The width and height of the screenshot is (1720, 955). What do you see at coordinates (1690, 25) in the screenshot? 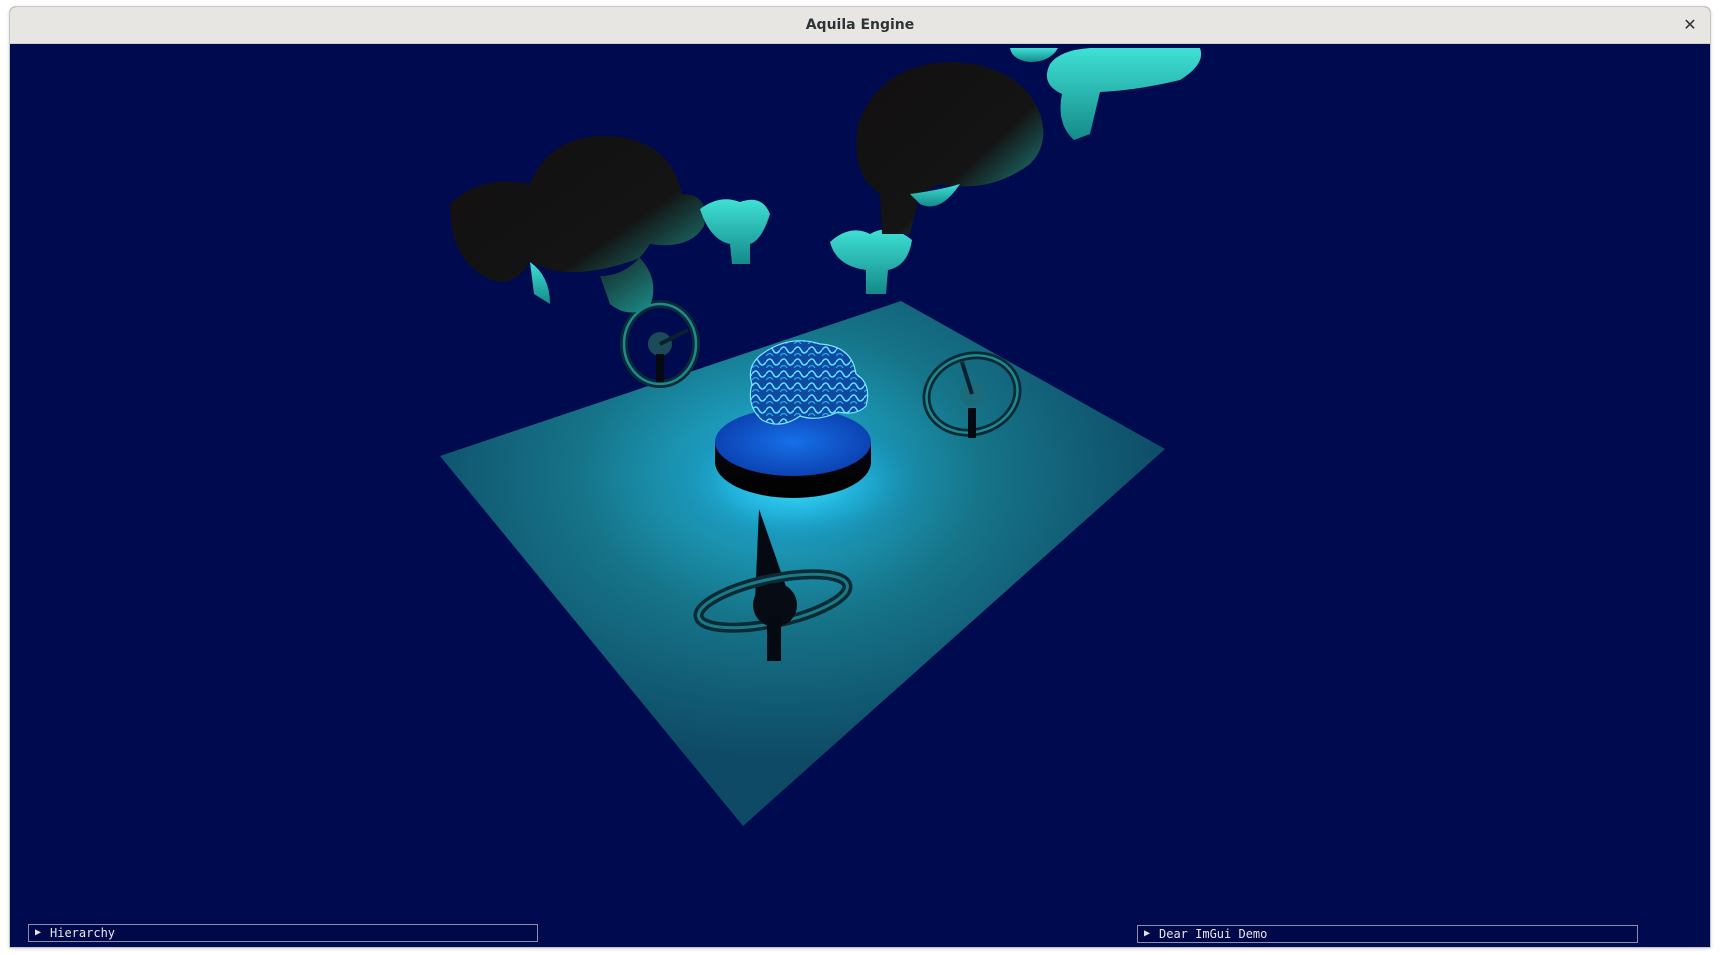
I see `close-button: ✕` at bounding box center [1690, 25].